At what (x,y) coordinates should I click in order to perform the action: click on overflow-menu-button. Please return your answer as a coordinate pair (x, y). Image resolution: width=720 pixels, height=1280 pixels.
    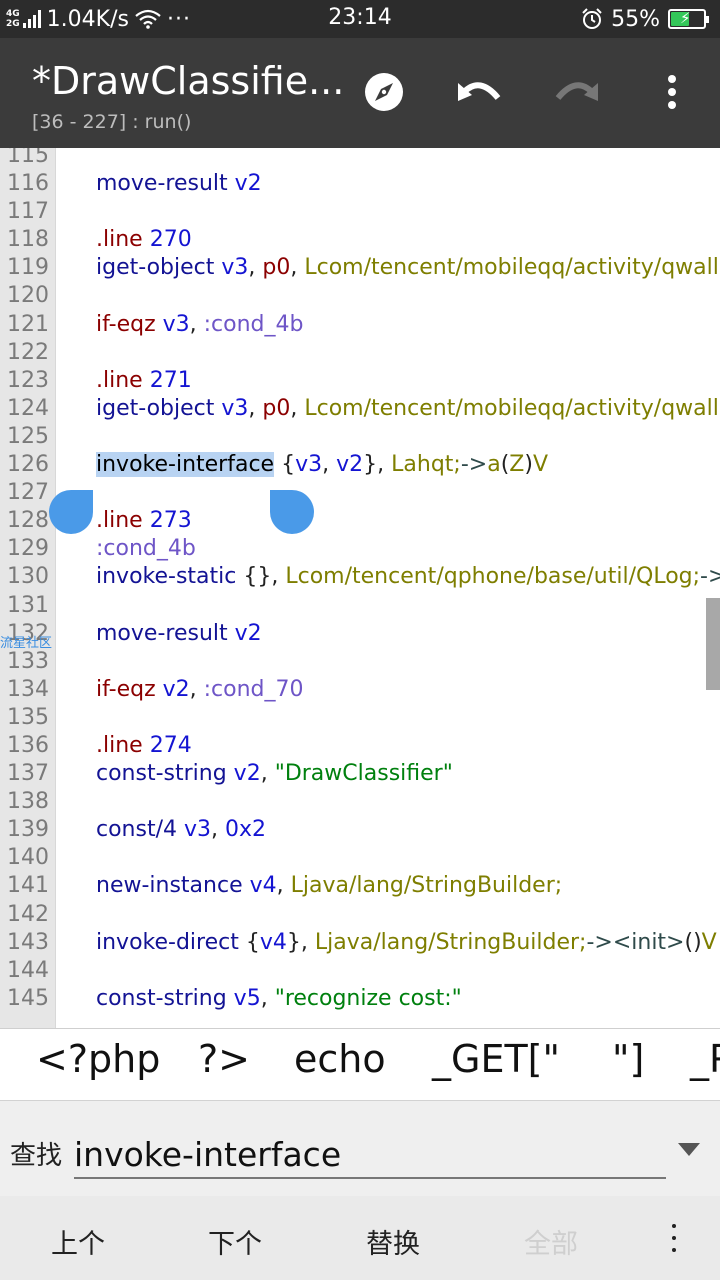
    Looking at the image, I should click on (672, 92).